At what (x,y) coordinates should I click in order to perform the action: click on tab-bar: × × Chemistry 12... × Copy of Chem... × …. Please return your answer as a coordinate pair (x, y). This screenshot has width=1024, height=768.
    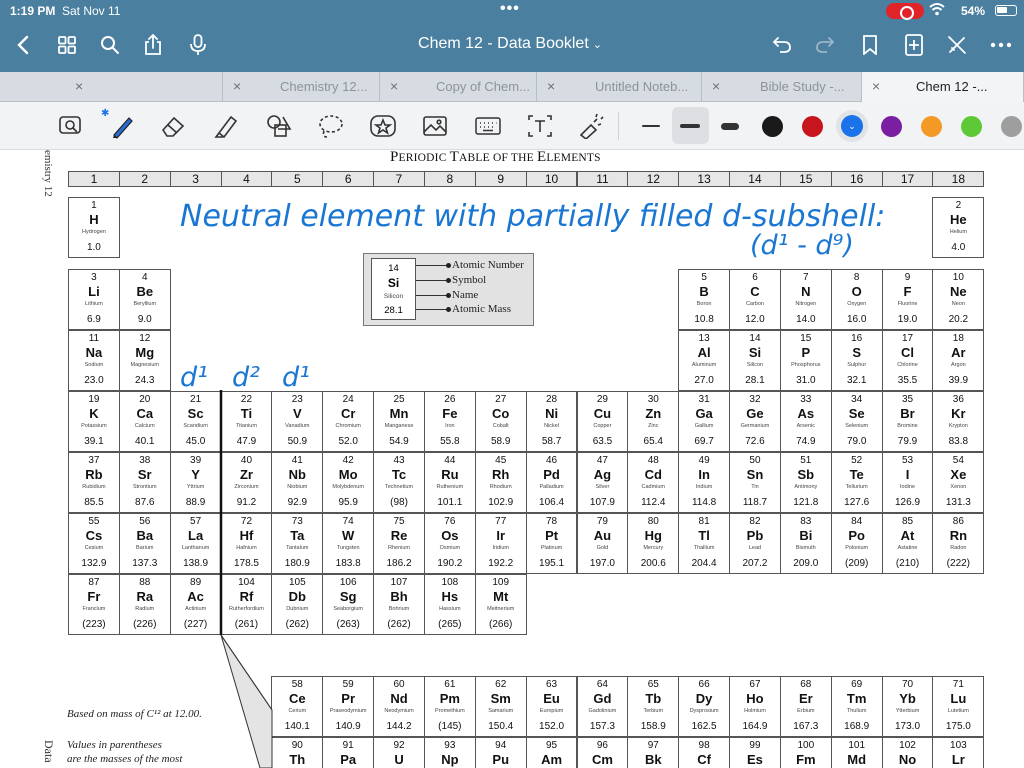
    Looking at the image, I should click on (512, 87).